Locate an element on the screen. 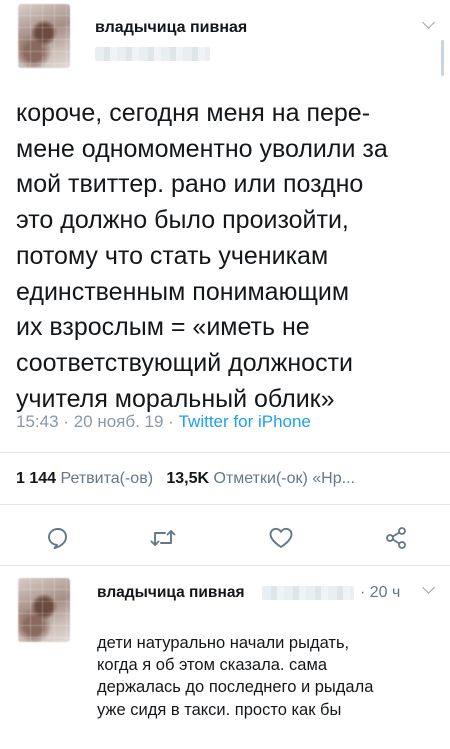 This screenshot has width=450, height=749. reply-icon is located at coordinates (57, 539).